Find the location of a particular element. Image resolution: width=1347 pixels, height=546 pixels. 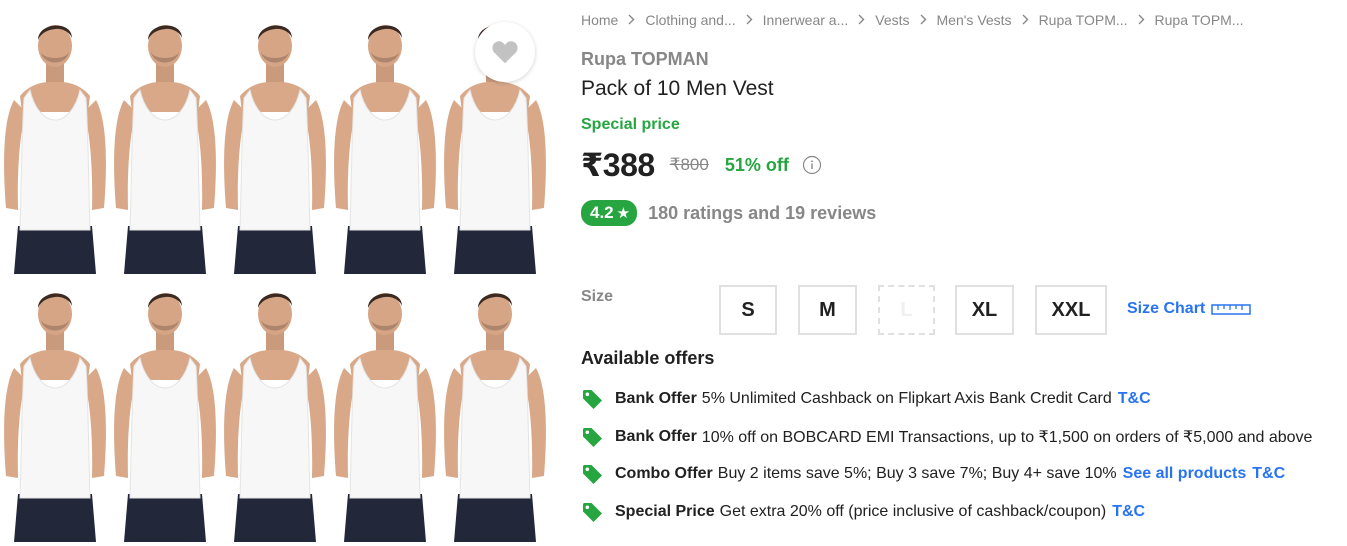

original-price: ₹800 is located at coordinates (689, 164).